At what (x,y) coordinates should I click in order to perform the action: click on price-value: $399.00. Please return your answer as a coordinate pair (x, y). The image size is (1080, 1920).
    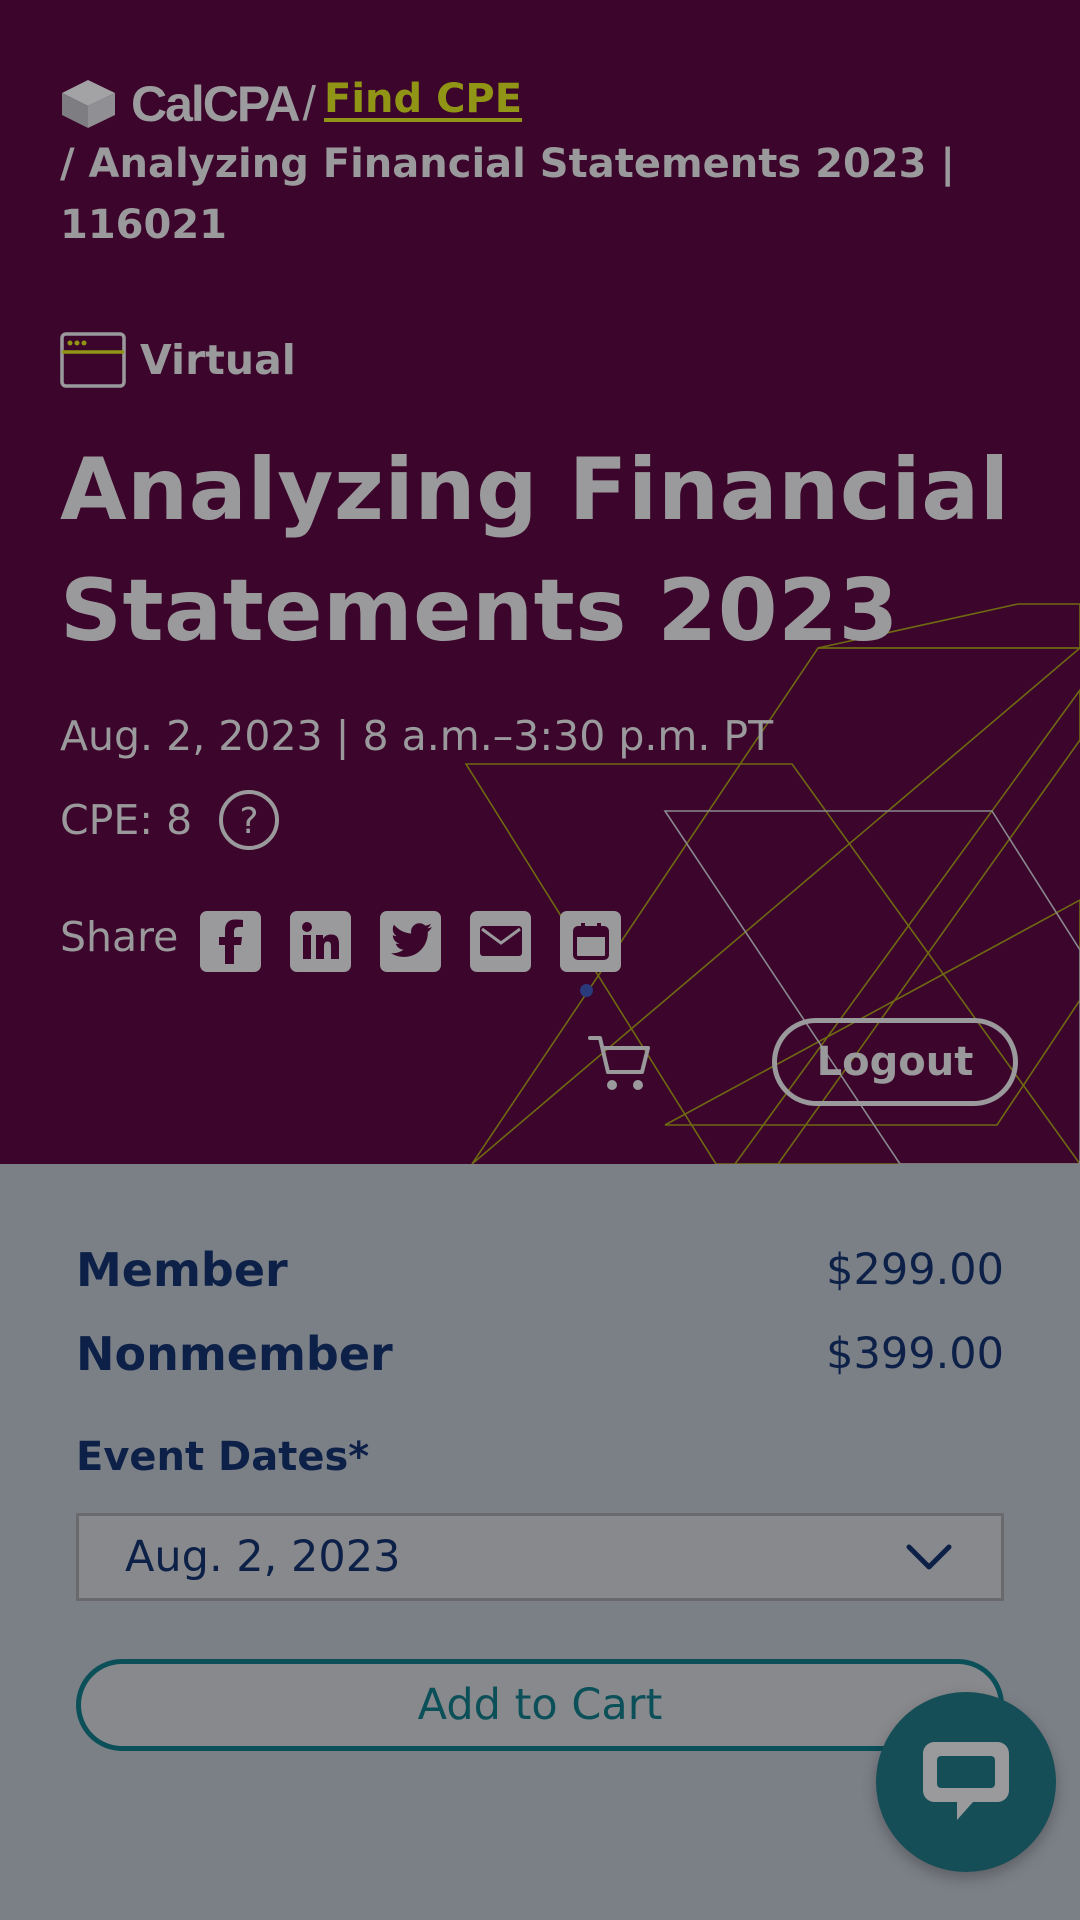
    Looking at the image, I should click on (915, 1354).